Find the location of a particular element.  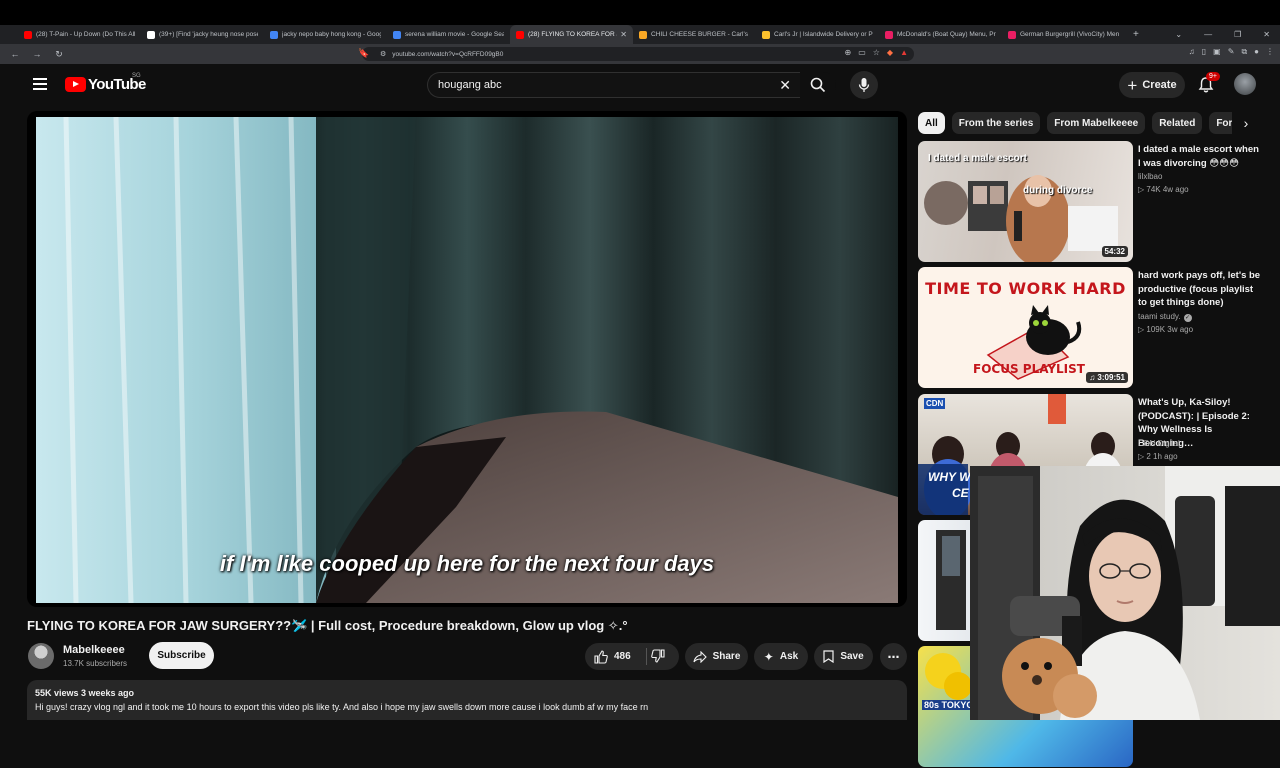

window-controls: ⌄ — ❐ ✕ is located at coordinates (1222, 34).